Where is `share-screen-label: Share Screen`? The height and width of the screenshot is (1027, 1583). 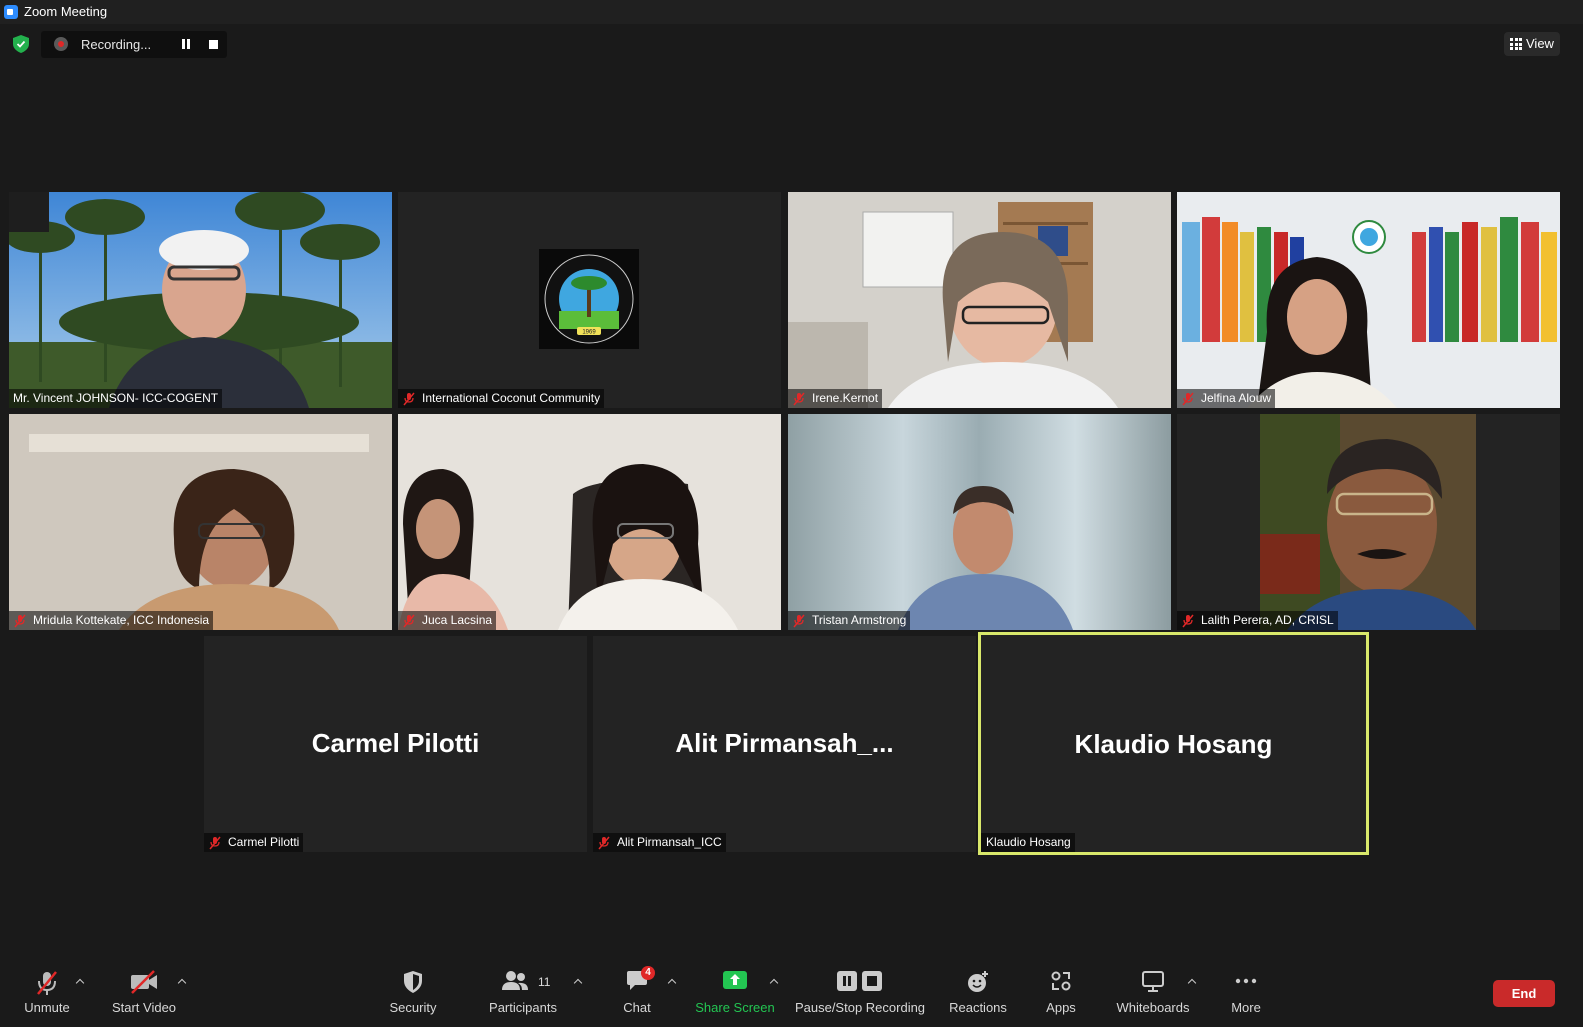 share-screen-label: Share Screen is located at coordinates (735, 1007).